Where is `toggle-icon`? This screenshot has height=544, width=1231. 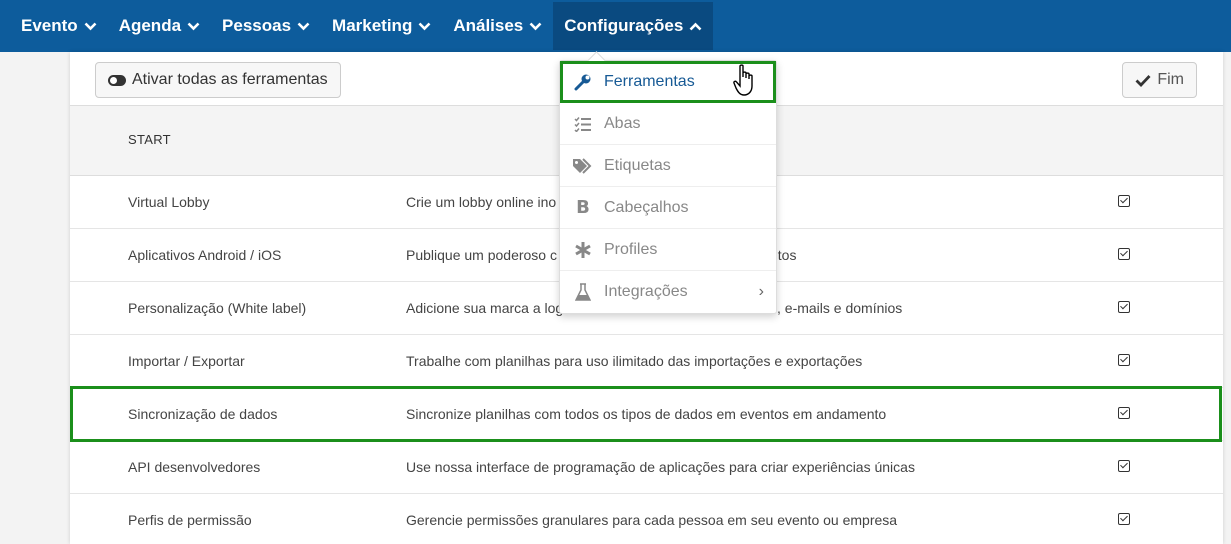
toggle-icon is located at coordinates (117, 80).